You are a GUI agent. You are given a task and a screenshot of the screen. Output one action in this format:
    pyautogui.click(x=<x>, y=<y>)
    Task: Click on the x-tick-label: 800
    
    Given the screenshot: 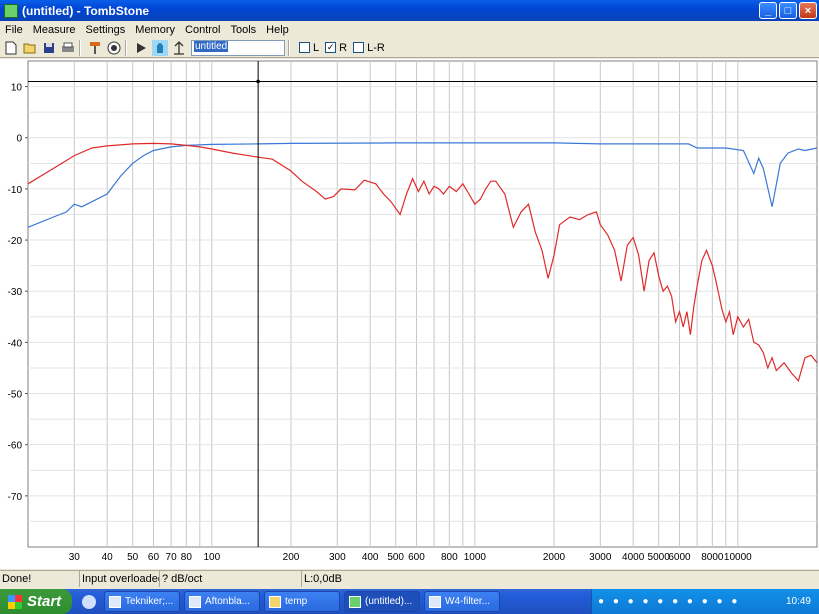 What is the action you would take?
    pyautogui.click(x=449, y=557)
    